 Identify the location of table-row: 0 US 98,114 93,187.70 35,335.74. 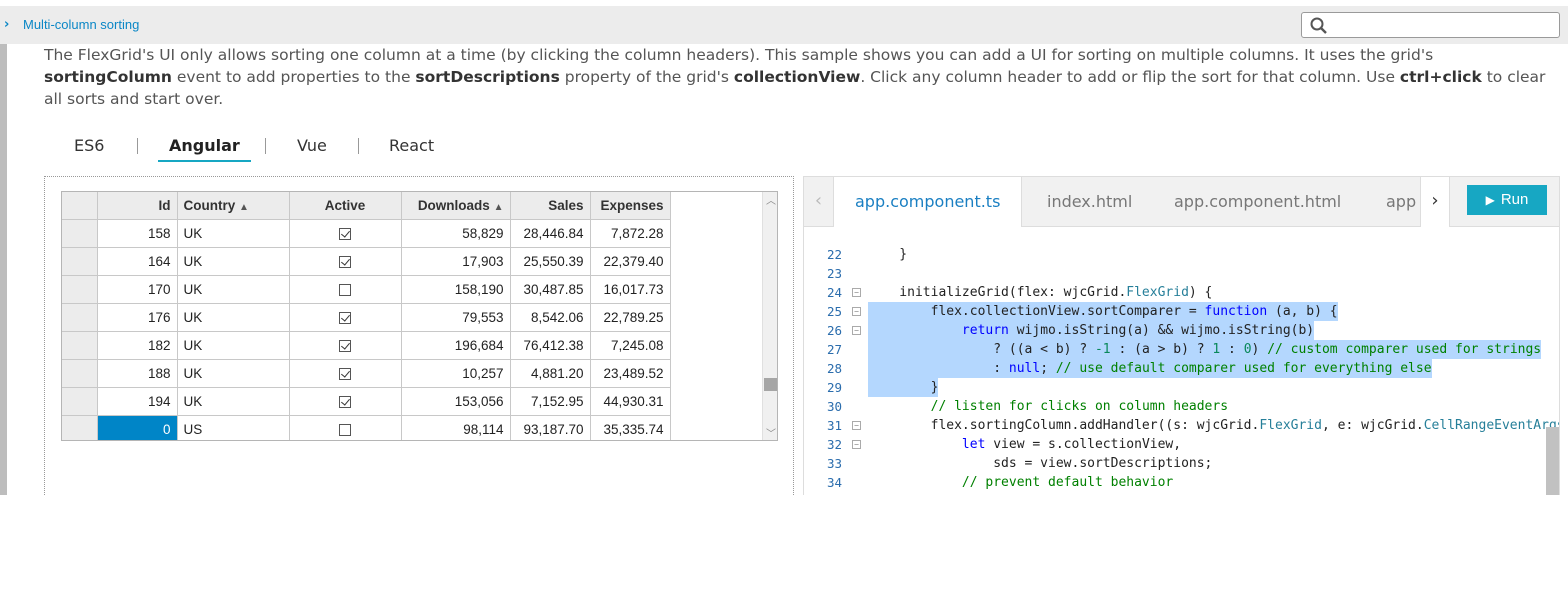
(366, 427).